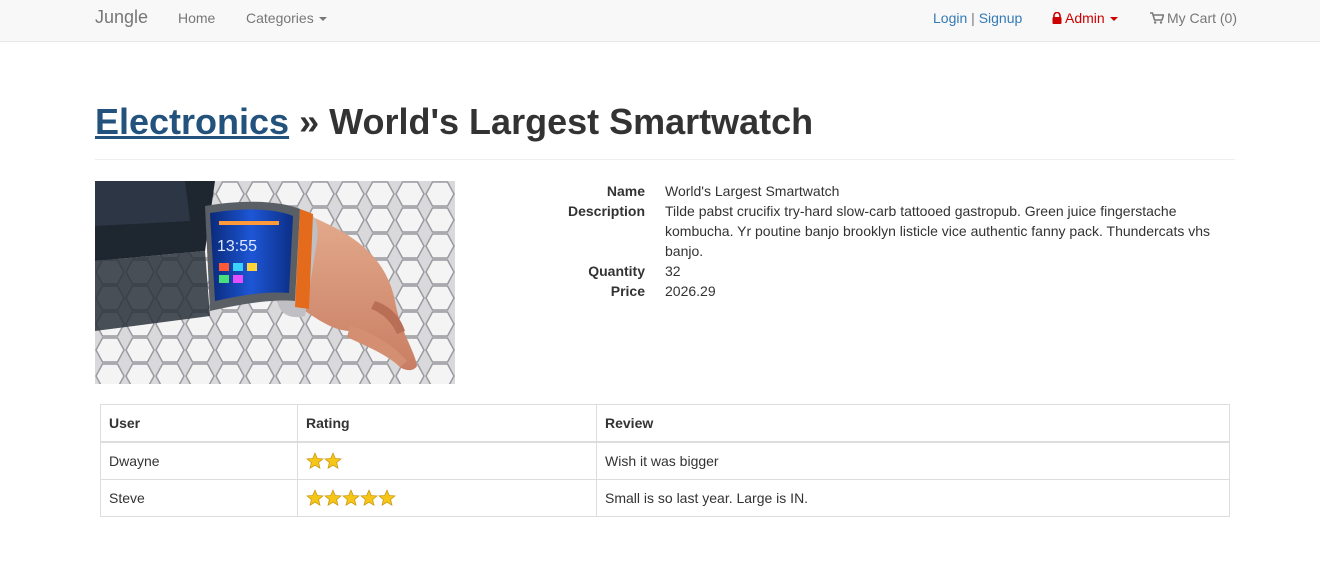  I want to click on svg-text: 13:55, so click(237, 246).